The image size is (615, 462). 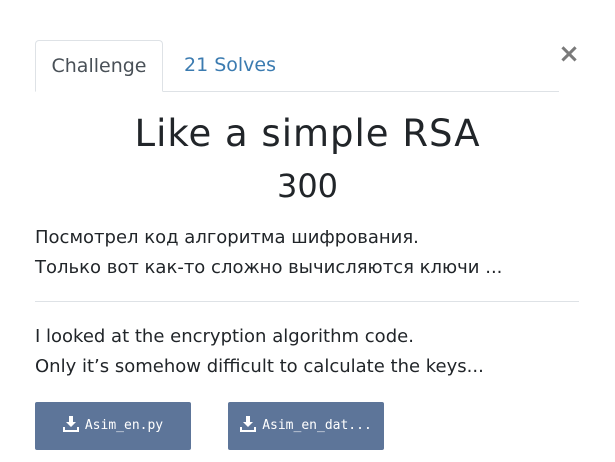 I want to click on close-button: ×, so click(x=569, y=54).